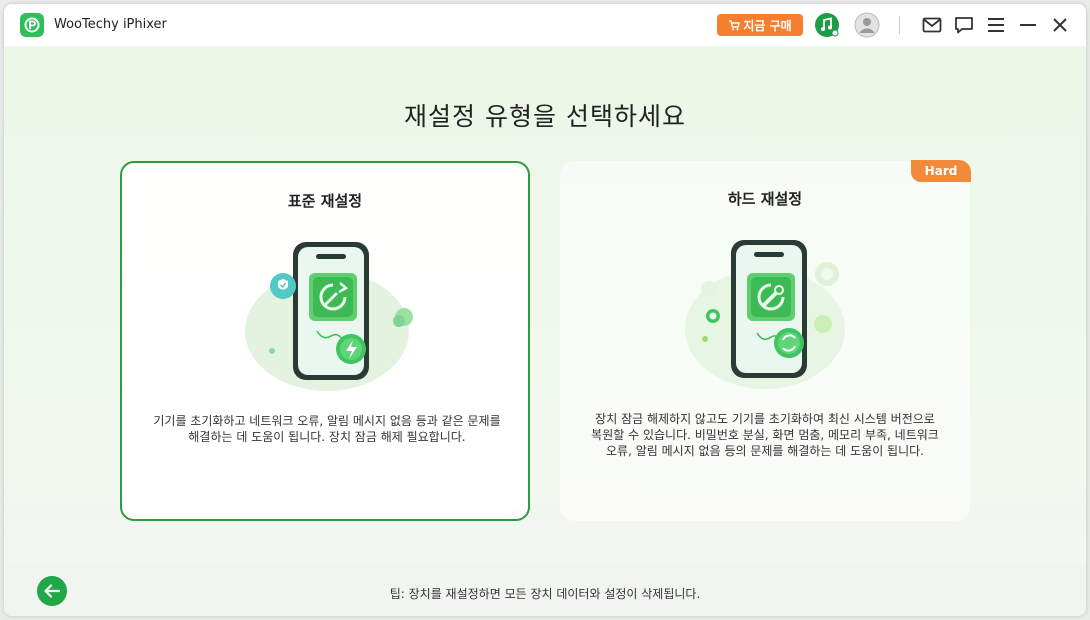 The width and height of the screenshot is (1090, 620). What do you see at coordinates (964, 25) in the screenshot?
I see `chat-icon` at bounding box center [964, 25].